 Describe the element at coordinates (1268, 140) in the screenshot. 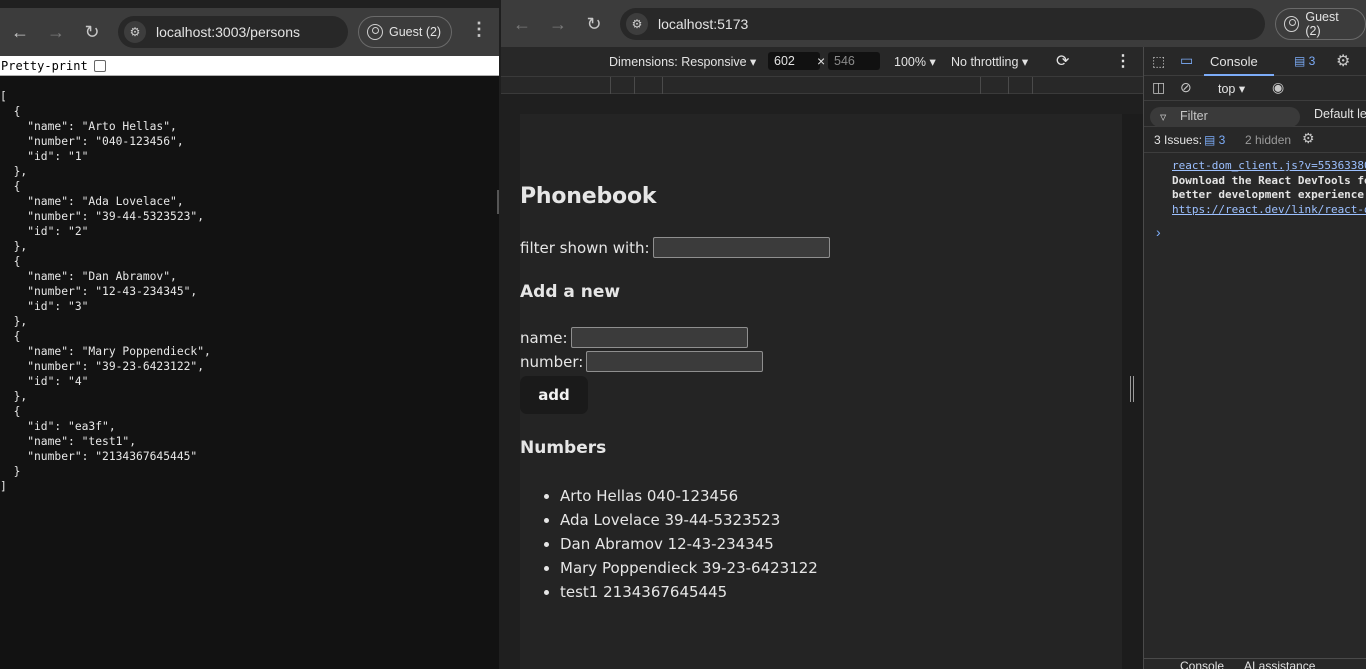

I see `hidden-count: 2 hidden` at that location.